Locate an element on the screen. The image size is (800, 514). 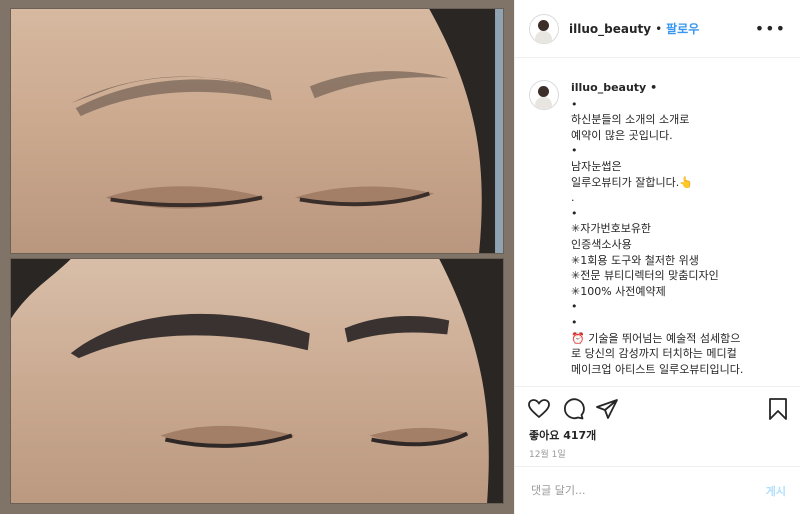
caption-line: 하신분들의 소개의 소개로 is located at coordinates (630, 120).